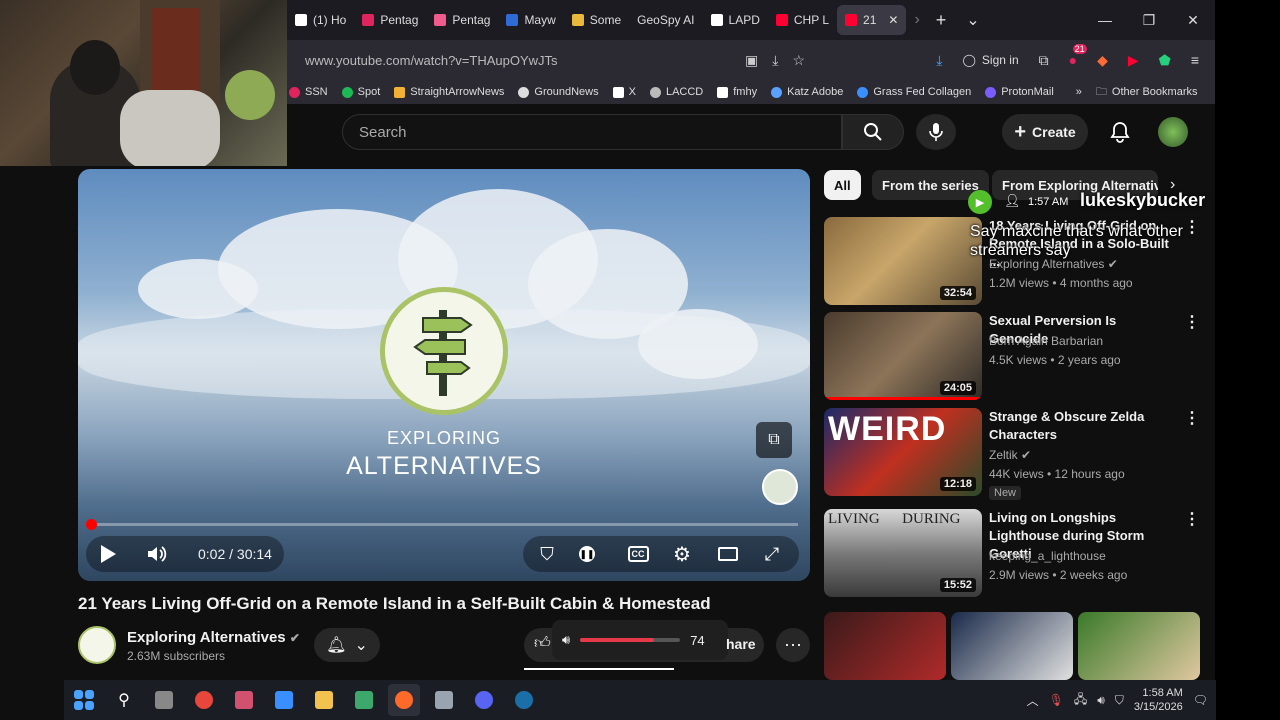  I want to click on search-input: Search, so click(592, 132).